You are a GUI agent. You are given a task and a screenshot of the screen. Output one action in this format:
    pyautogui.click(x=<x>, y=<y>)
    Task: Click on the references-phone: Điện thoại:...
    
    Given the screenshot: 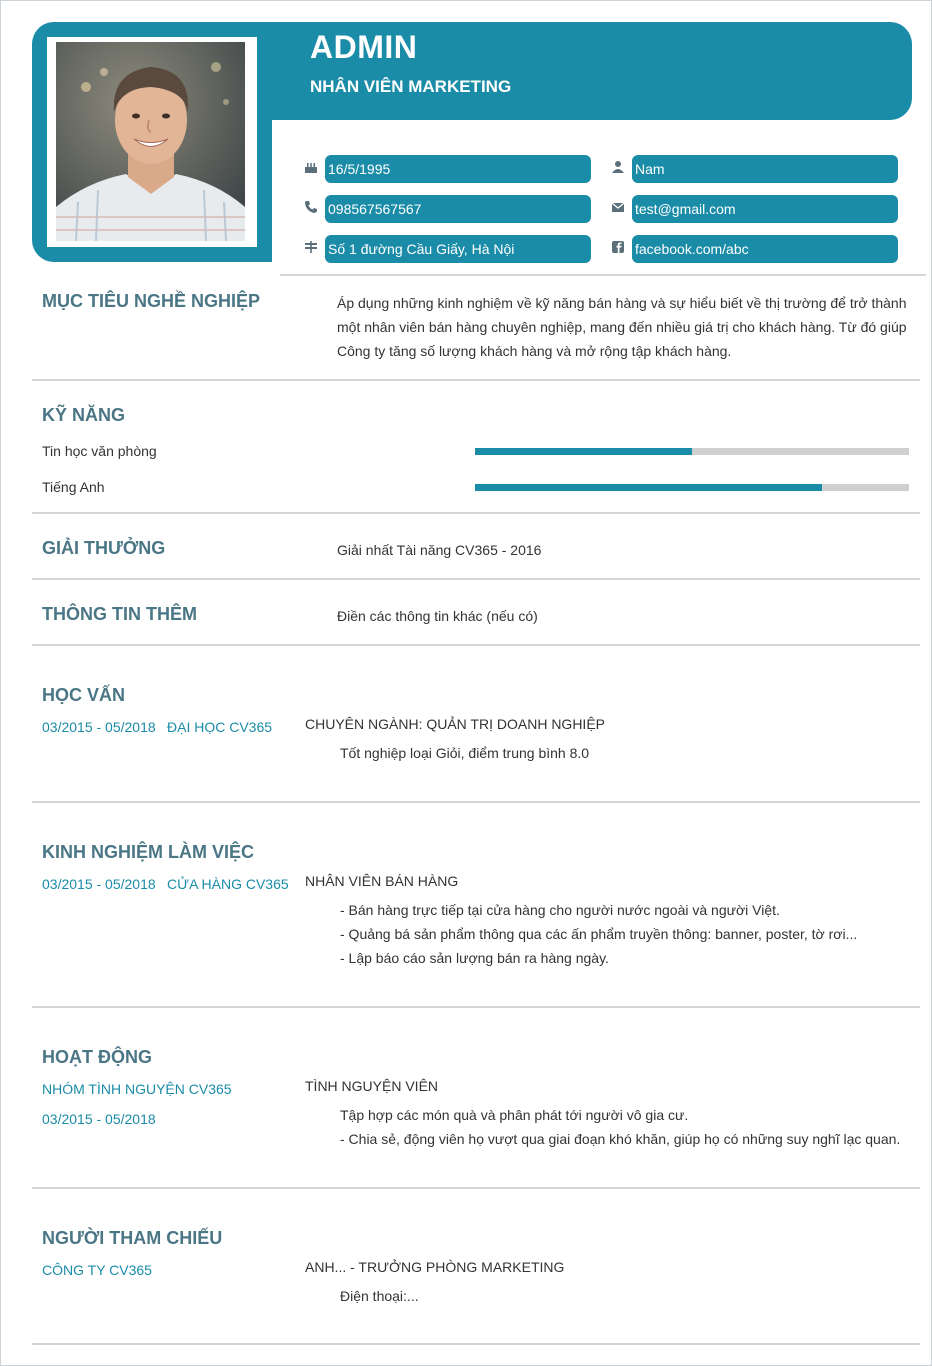 What is the action you would take?
    pyautogui.click(x=379, y=1296)
    